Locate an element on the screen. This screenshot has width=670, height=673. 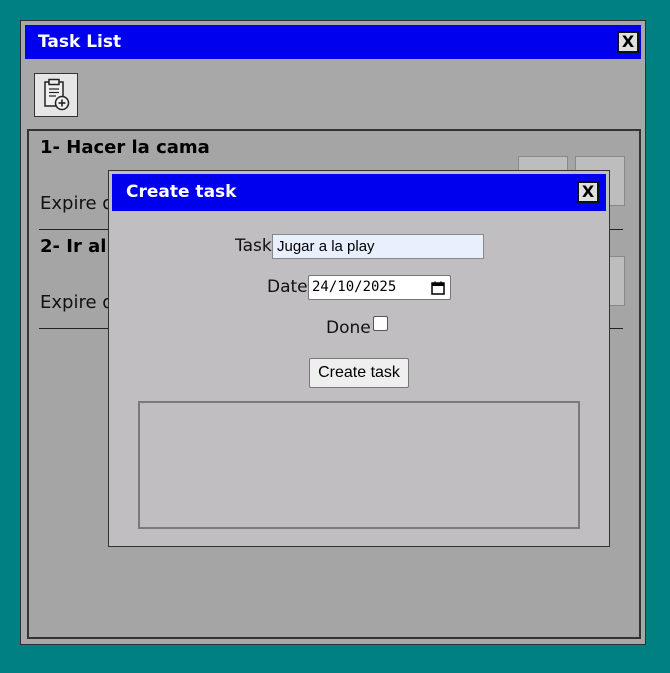
task-title: 1- Hacer la cama is located at coordinates (125, 147).